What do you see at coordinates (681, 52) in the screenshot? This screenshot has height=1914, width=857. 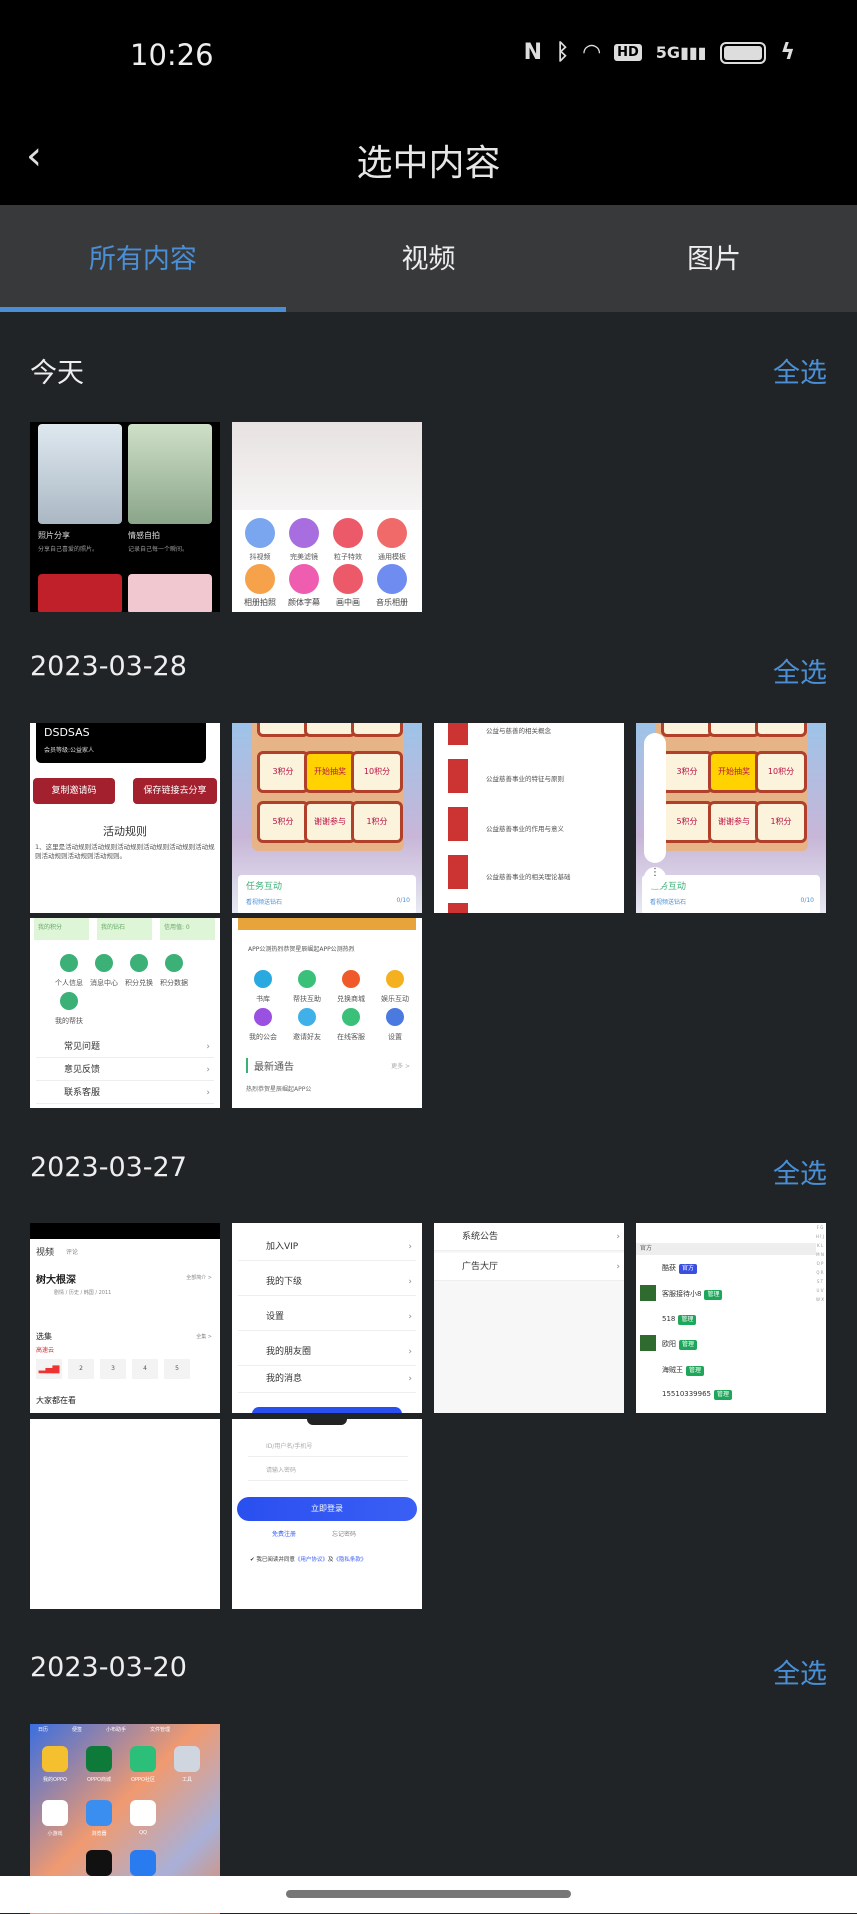 I see `5g-signal-icon: 5G▮▮▮` at bounding box center [681, 52].